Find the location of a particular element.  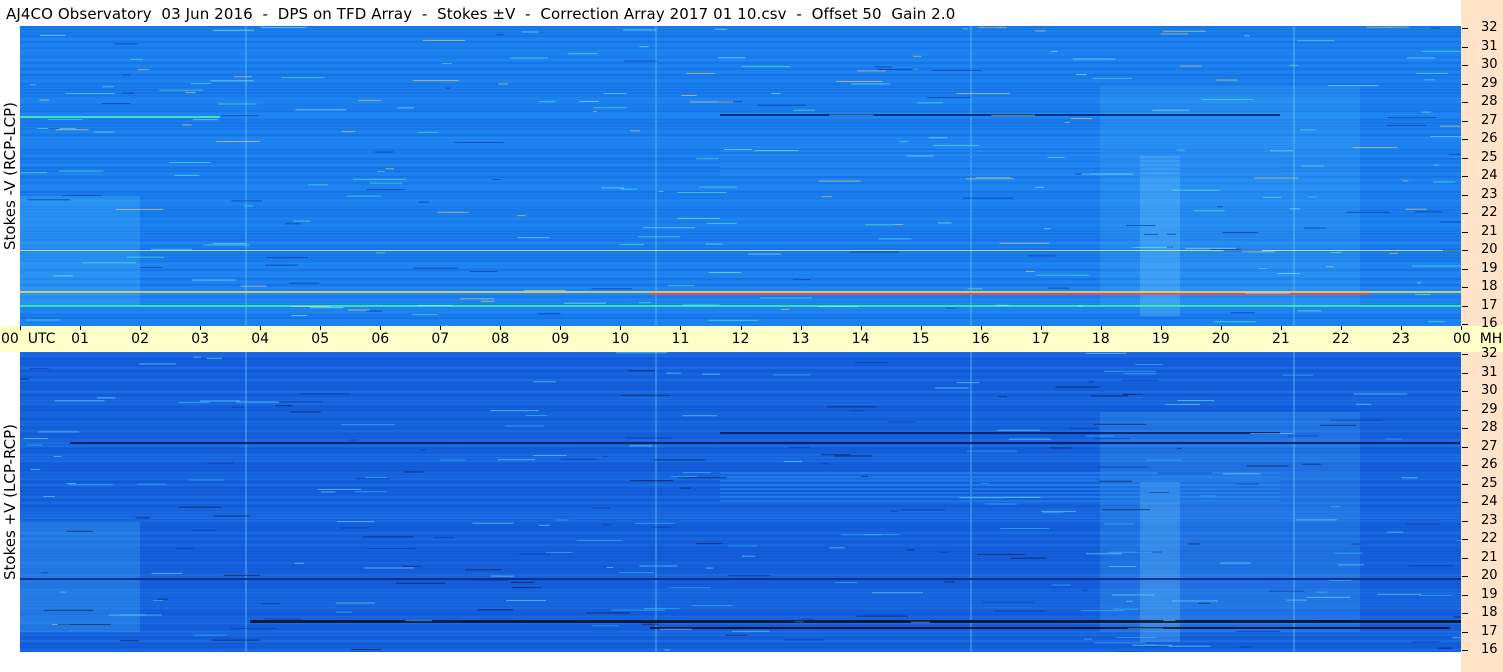

frequency-tick-label: 18 is located at coordinates (1489, 612).